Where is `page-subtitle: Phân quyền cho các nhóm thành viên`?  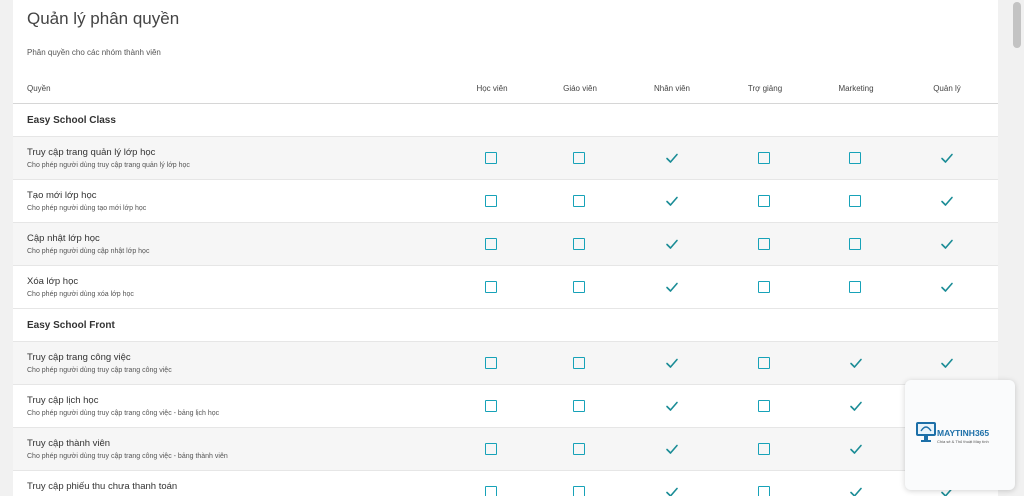
page-subtitle: Phân quyền cho các nhóm thành viên is located at coordinates (94, 52).